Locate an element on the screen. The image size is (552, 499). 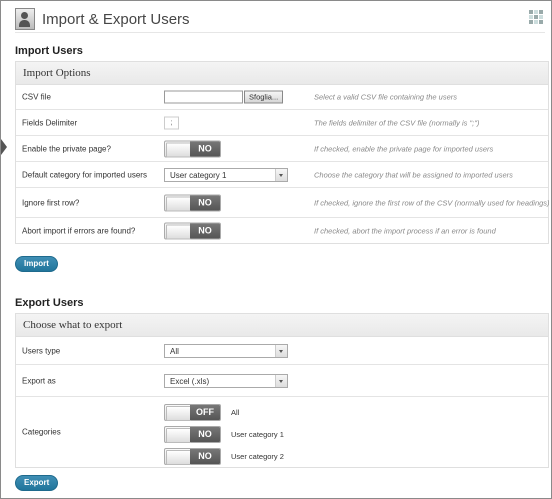
import-button: Import is located at coordinates (36, 264).